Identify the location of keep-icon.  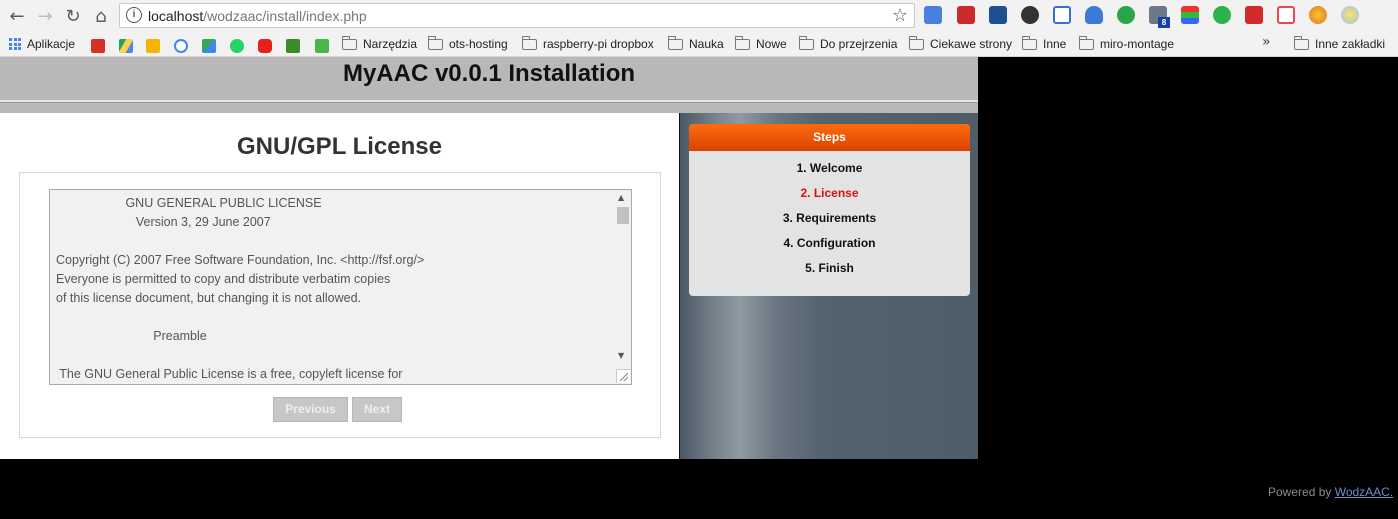
(153, 46).